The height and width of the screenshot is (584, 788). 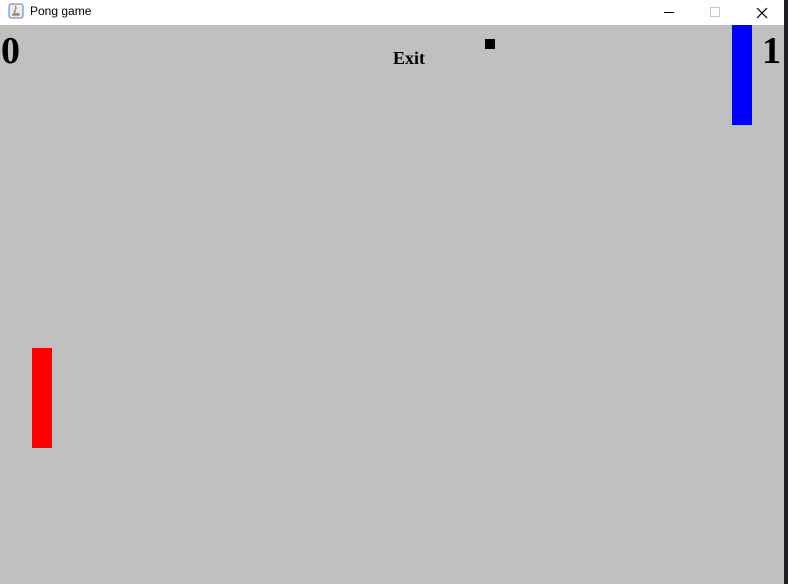 I want to click on maximize-button, so click(x=715, y=12).